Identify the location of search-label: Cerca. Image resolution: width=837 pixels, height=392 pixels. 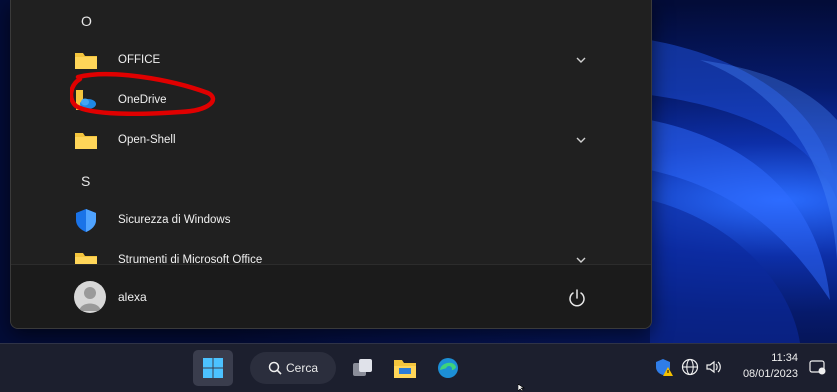
(301, 368).